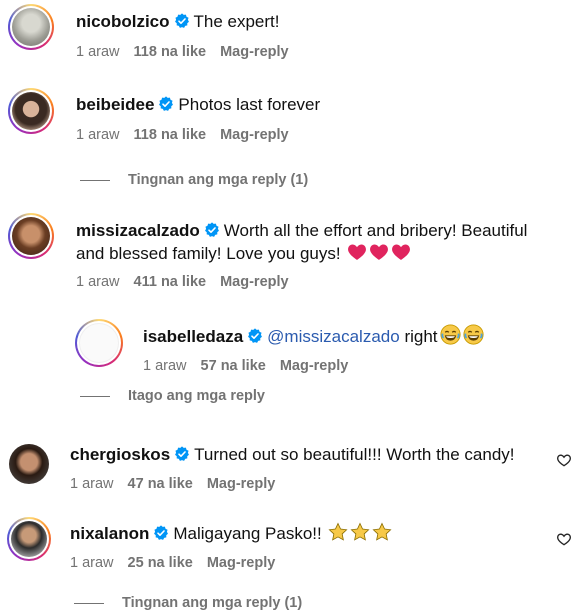  What do you see at coordinates (138, 230) in the screenshot?
I see `comment-username: missizacalzado` at bounding box center [138, 230].